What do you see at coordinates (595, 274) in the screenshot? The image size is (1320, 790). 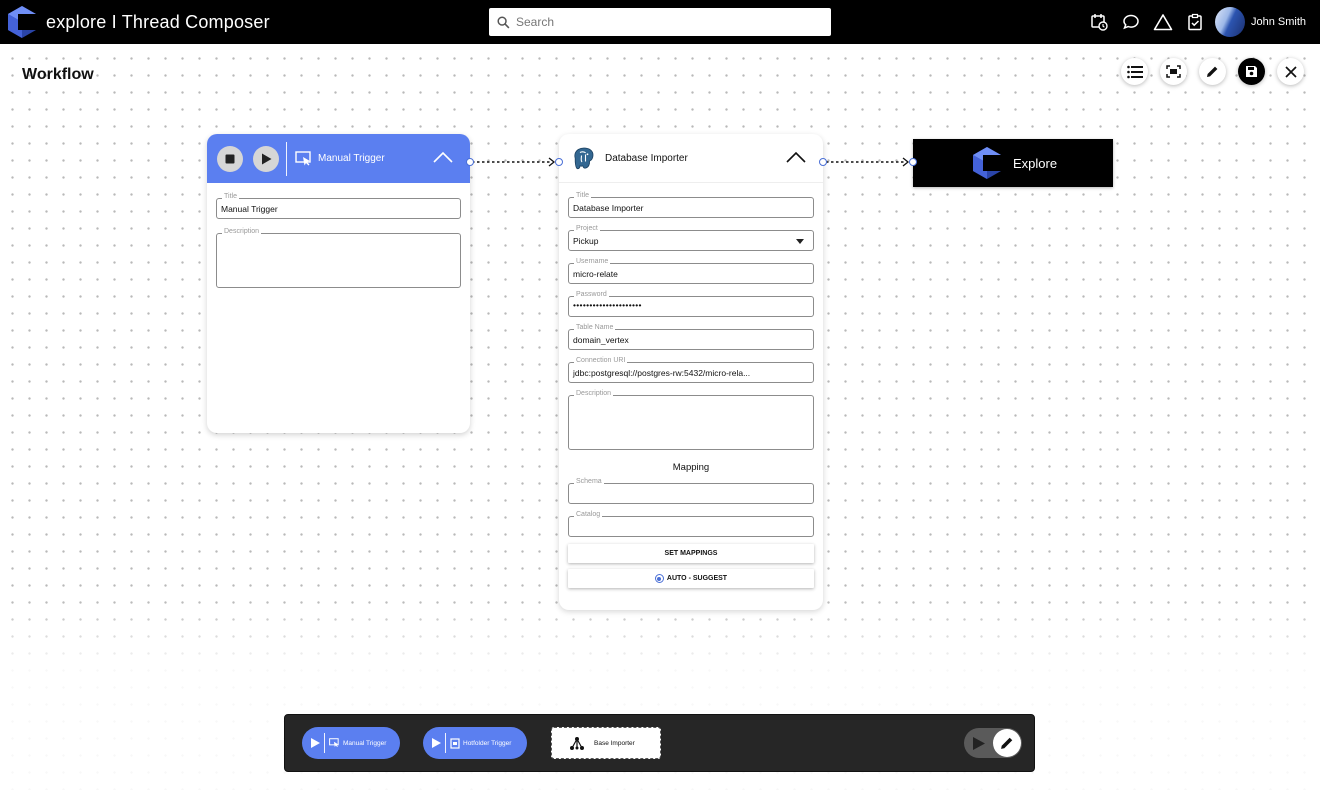 I see `field-value: micro-relate` at bounding box center [595, 274].